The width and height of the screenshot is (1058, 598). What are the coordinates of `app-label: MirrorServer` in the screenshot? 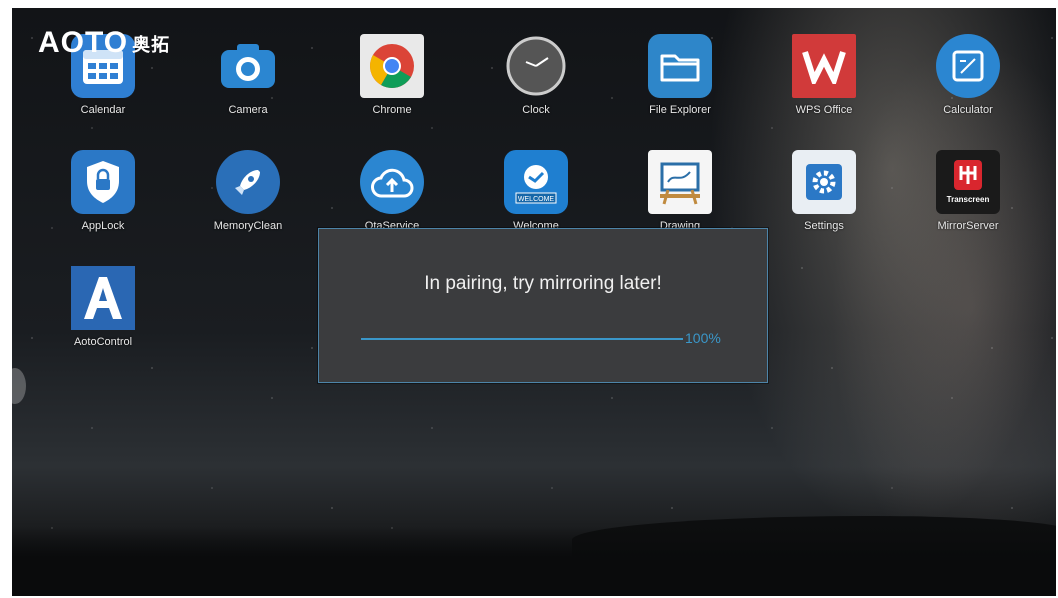 It's located at (968, 226).